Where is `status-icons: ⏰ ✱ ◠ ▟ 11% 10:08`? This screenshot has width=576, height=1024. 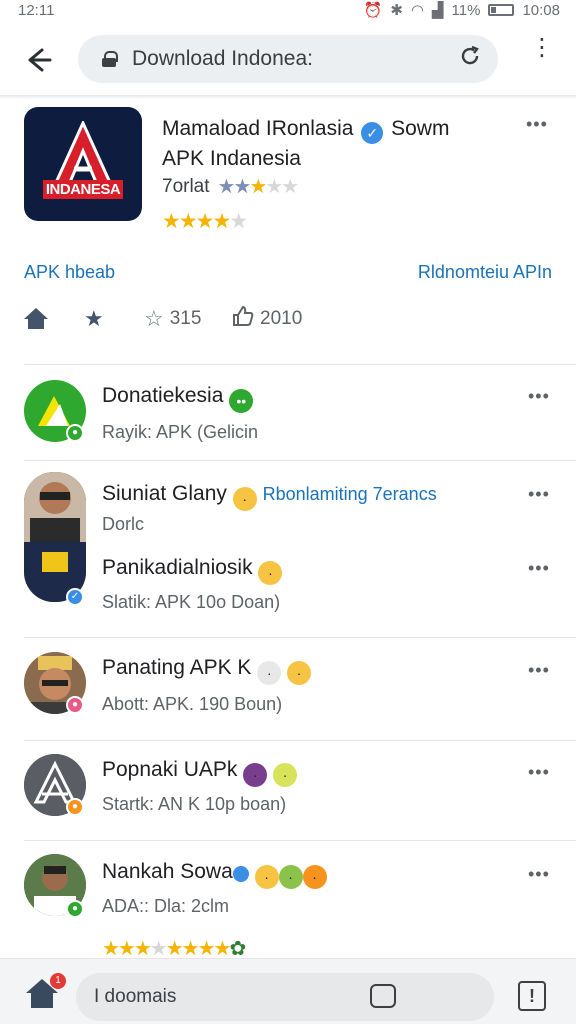 status-icons: ⏰ ✱ ◠ ▟ 11% 10:08 is located at coordinates (461, 10).